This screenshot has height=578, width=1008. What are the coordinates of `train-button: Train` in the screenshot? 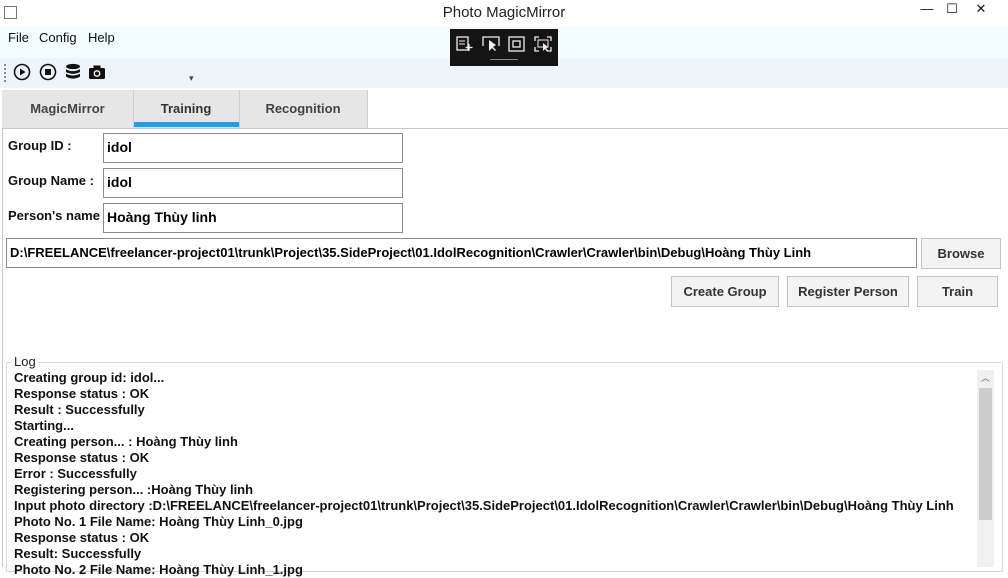 It's located at (957, 291).